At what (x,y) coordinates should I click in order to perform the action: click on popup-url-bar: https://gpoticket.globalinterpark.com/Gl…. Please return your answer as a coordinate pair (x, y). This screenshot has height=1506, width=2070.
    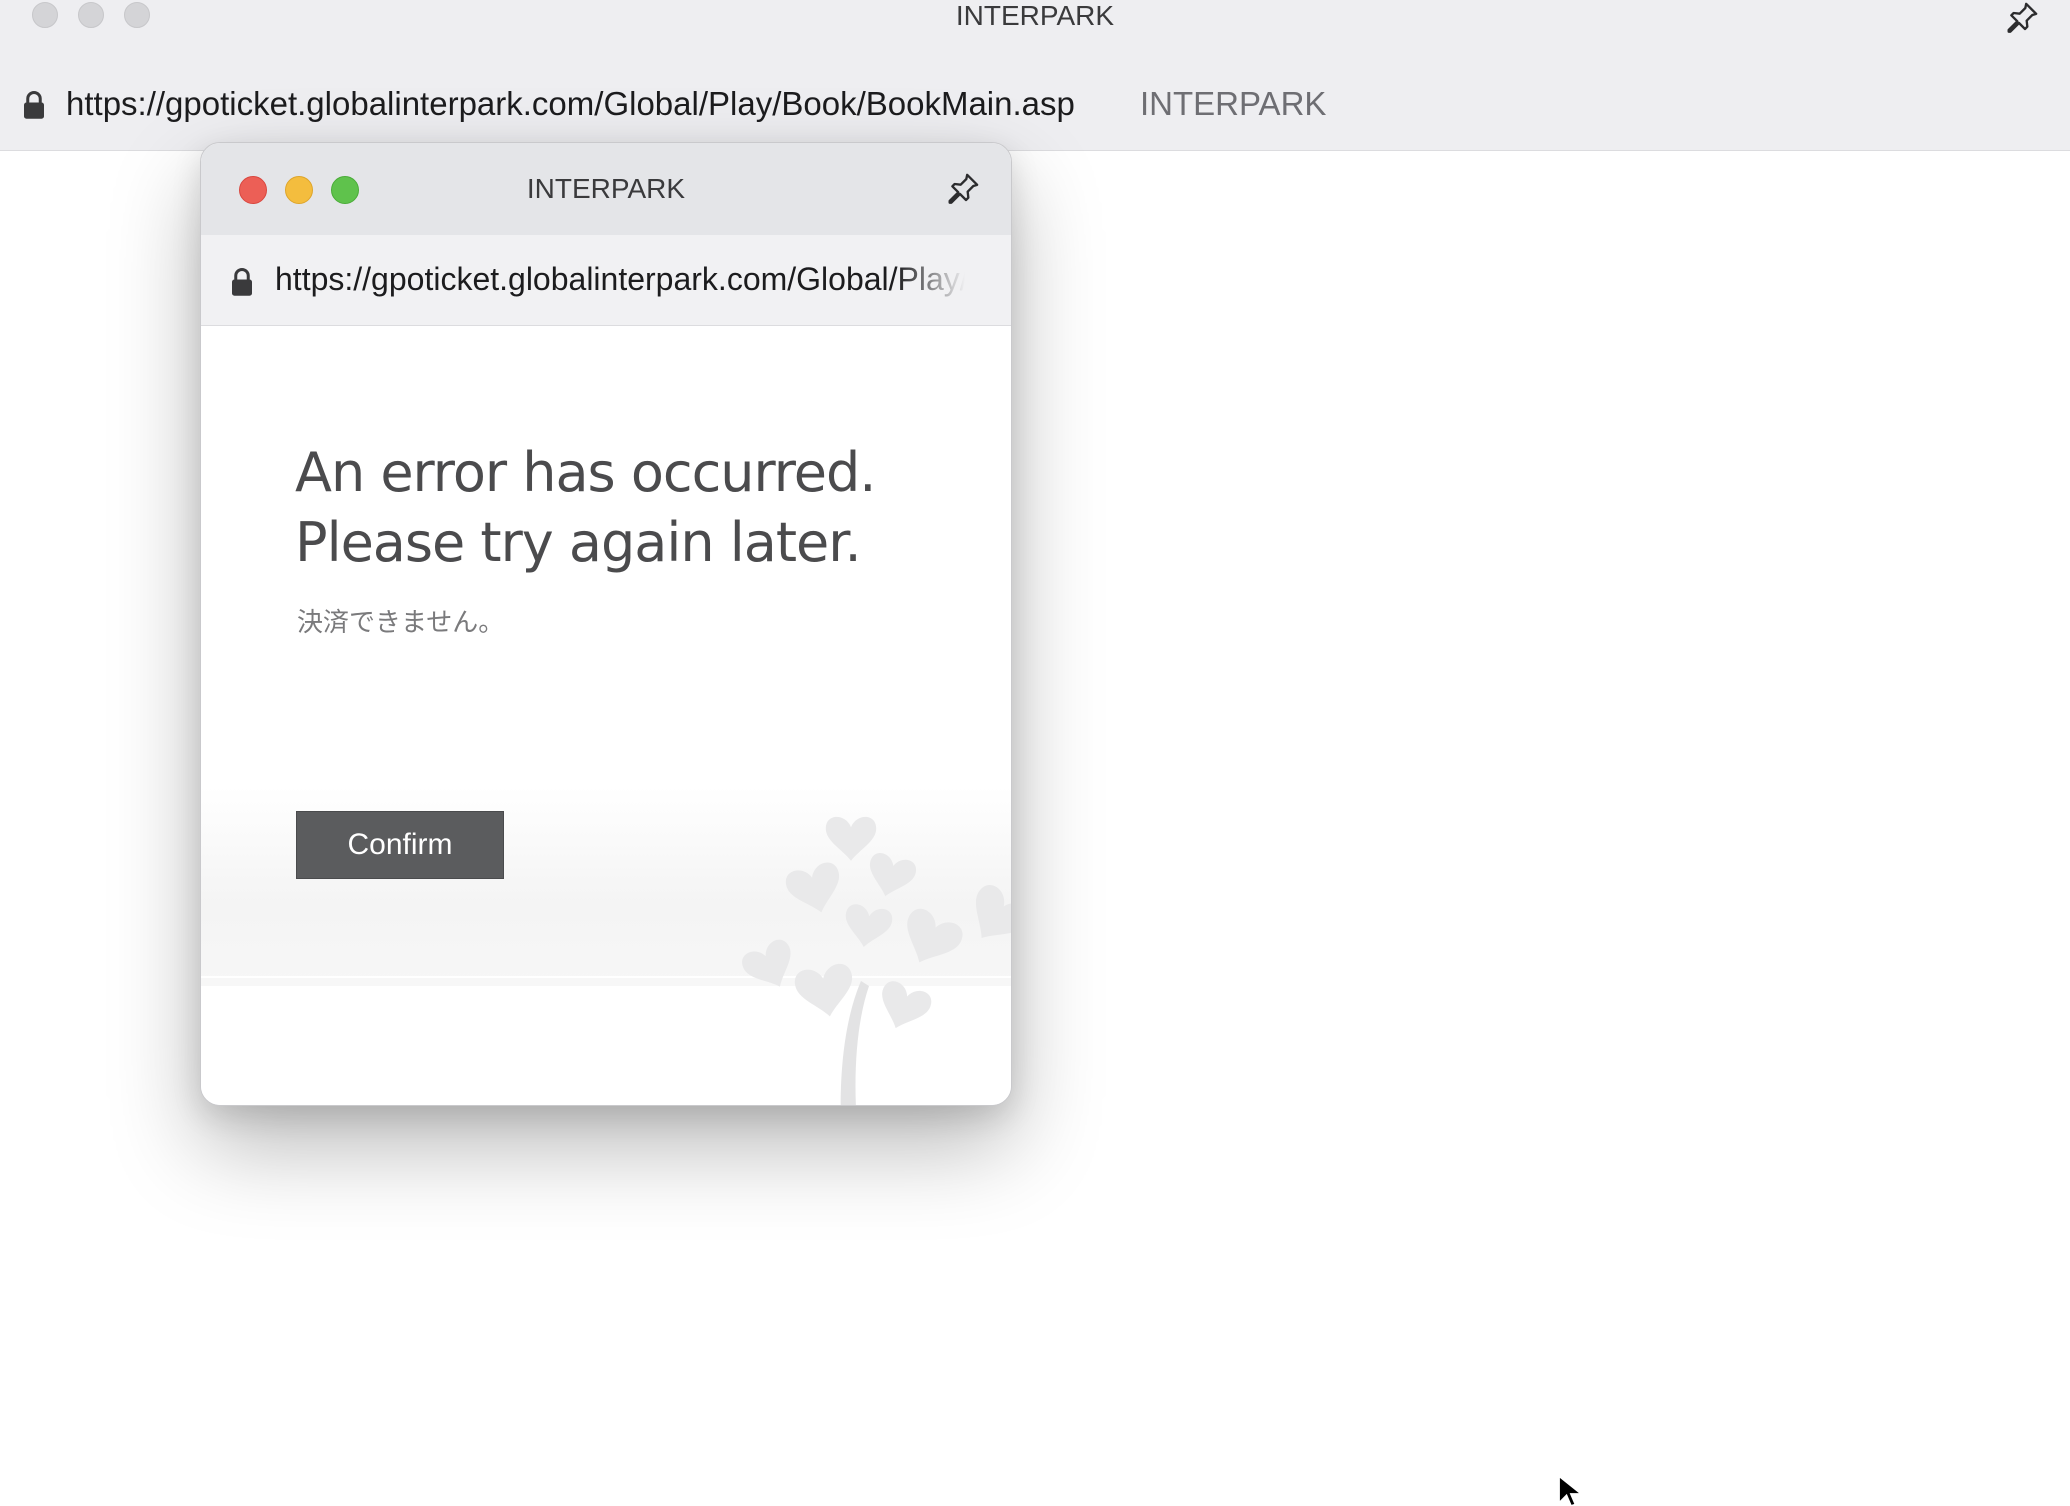
    Looking at the image, I should click on (606, 280).